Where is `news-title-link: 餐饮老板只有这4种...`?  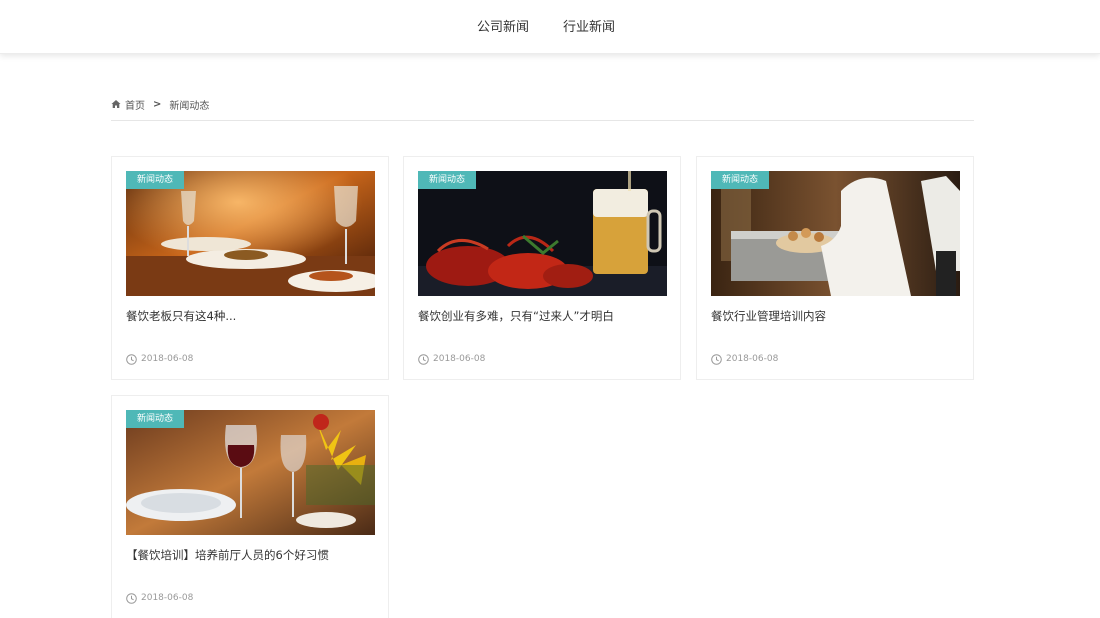 news-title-link: 餐饮老板只有这4种... is located at coordinates (251, 316).